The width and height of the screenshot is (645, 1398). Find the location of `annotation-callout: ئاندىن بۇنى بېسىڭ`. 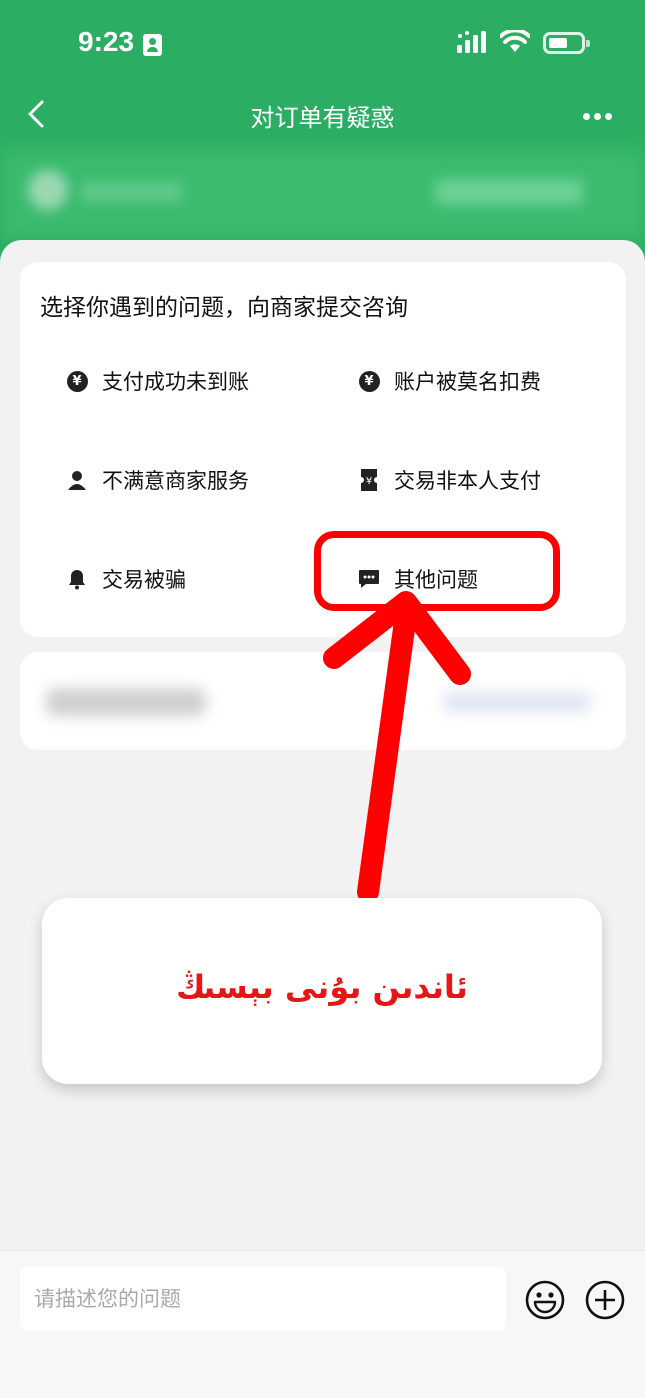

annotation-callout: ئاندىن بۇنى بېسىڭ is located at coordinates (322, 991).